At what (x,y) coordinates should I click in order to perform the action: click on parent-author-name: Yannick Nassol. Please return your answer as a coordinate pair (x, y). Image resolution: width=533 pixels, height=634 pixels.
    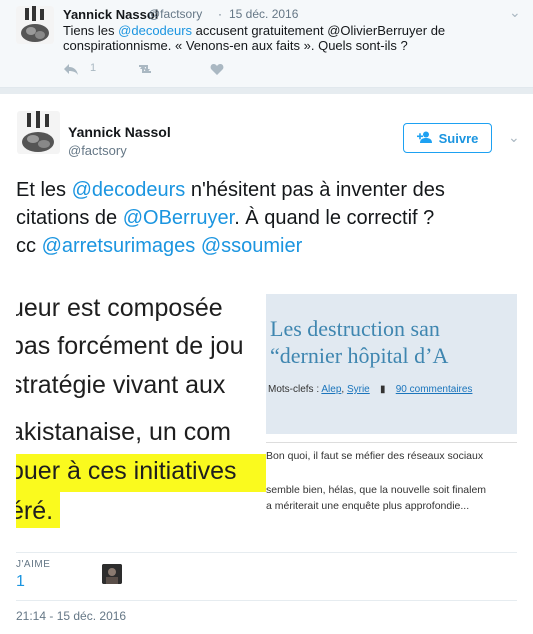
    Looking at the image, I should click on (110, 14).